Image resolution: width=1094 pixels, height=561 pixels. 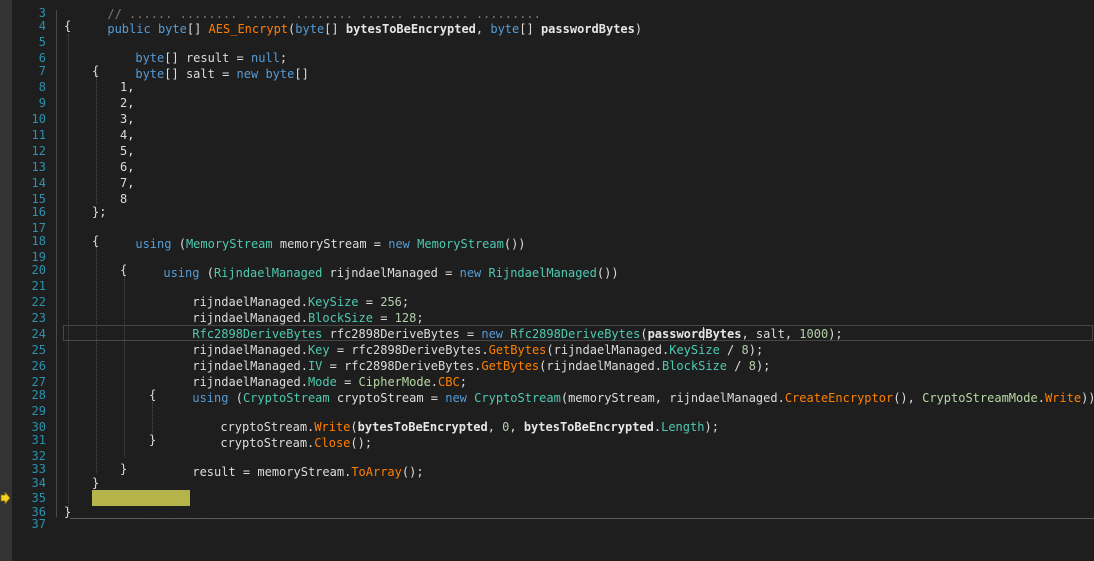 I want to click on code-line-21: rijndaelManaged.KeySize = 256;, so click(x=279, y=293).